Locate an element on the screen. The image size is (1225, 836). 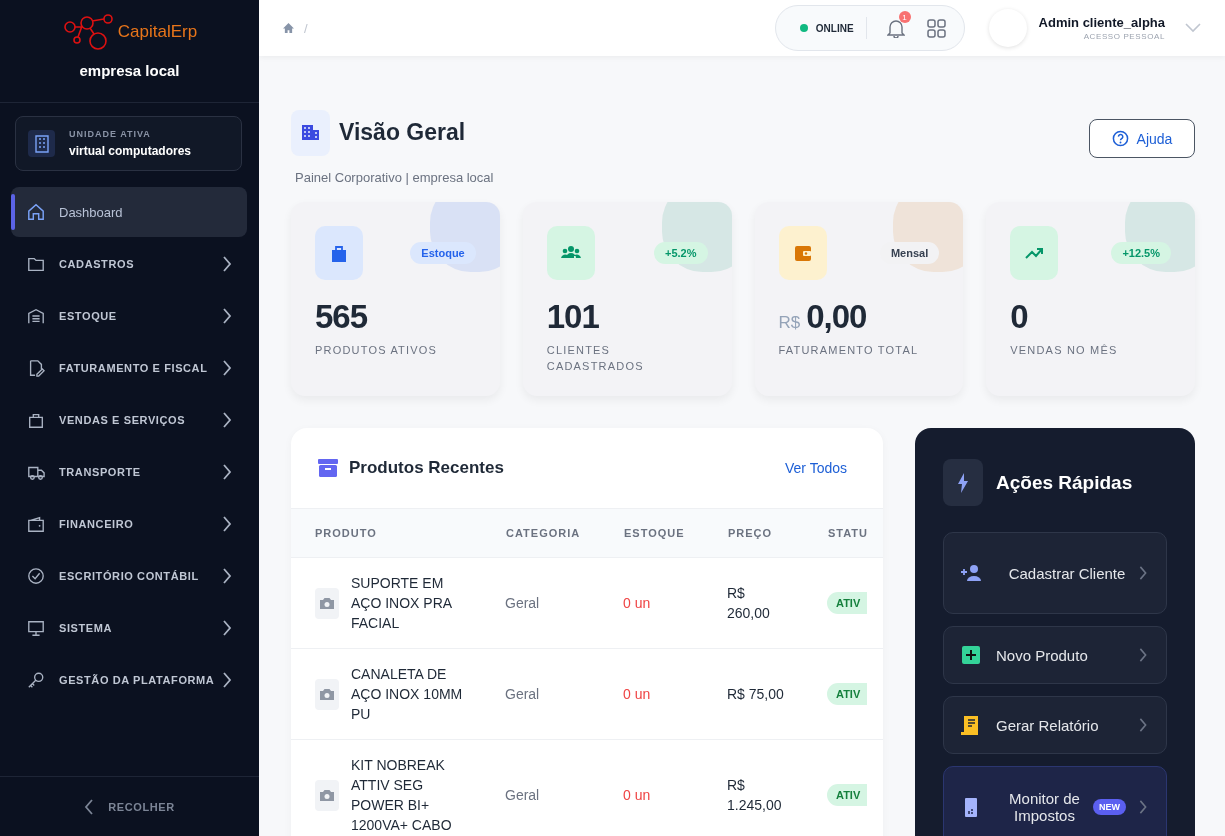
column-header: PREÇO is located at coordinates (777, 533).